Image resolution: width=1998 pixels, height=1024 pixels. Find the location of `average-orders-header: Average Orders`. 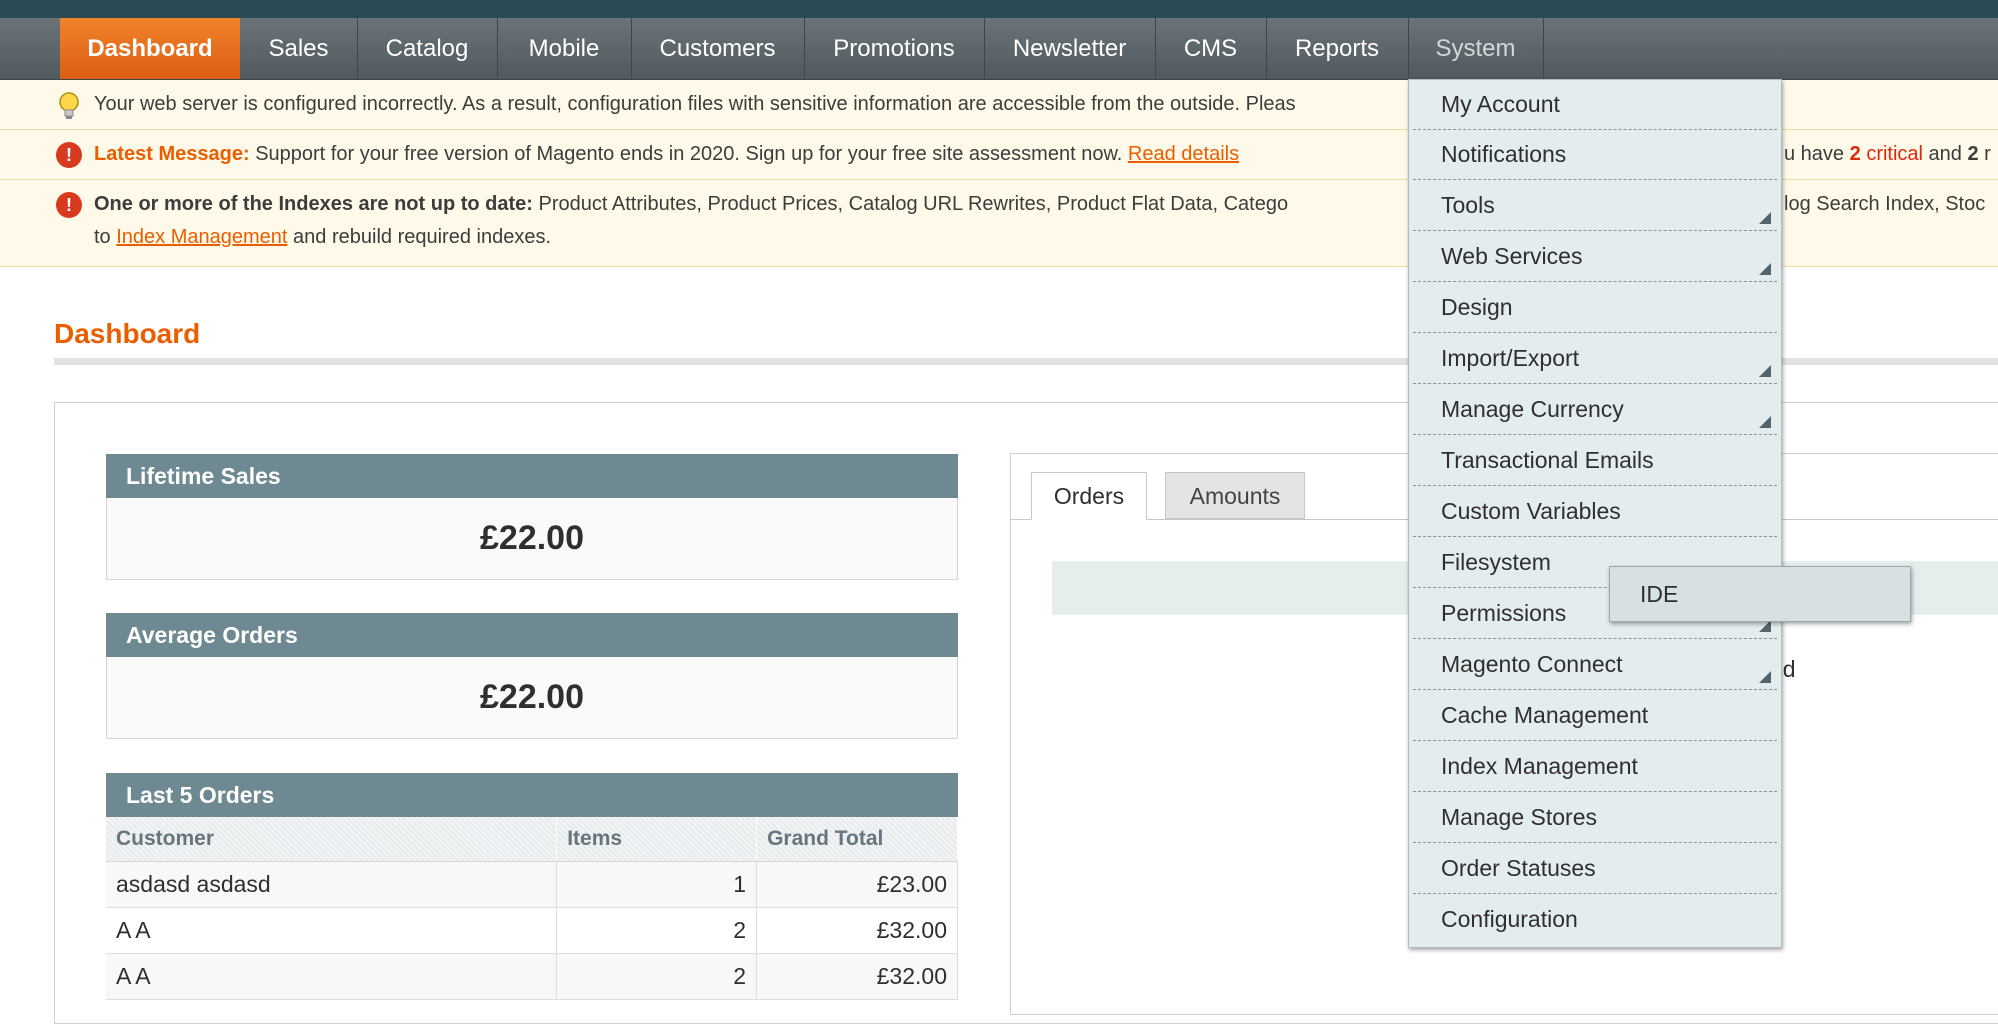

average-orders-header: Average Orders is located at coordinates (532, 635).